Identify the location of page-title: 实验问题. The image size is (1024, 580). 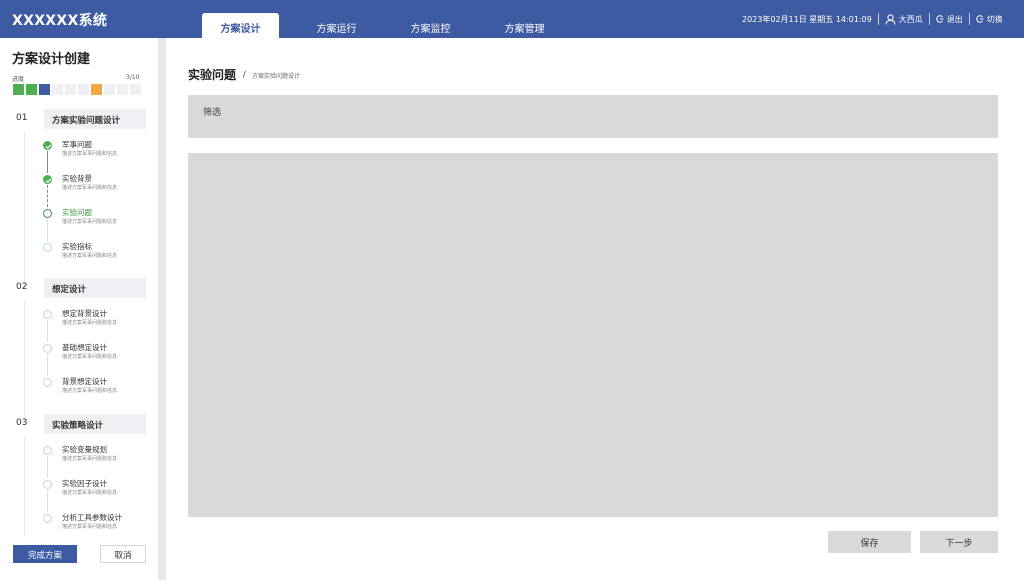
(212, 75).